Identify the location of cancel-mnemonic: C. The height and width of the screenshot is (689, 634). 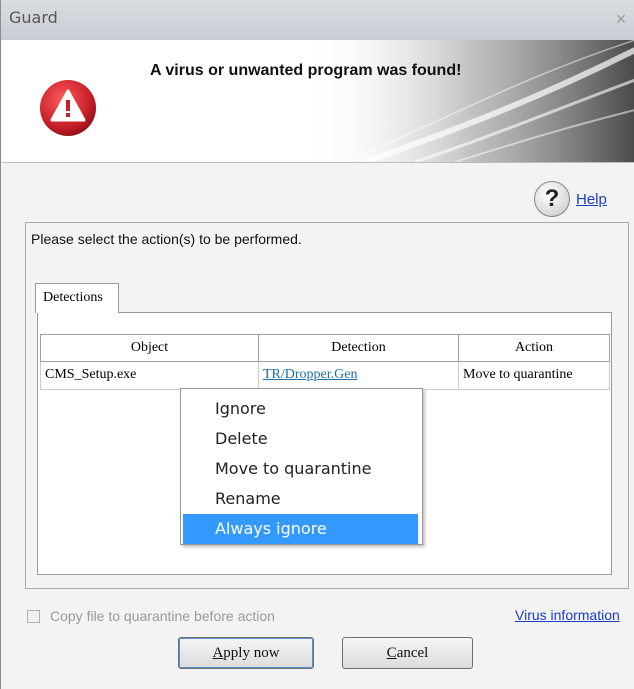
(391, 653).